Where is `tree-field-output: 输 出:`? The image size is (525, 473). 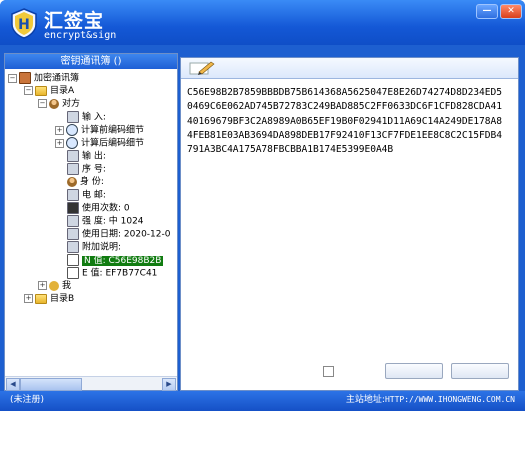
tree-field-output: 输 出: is located at coordinates (86, 156).